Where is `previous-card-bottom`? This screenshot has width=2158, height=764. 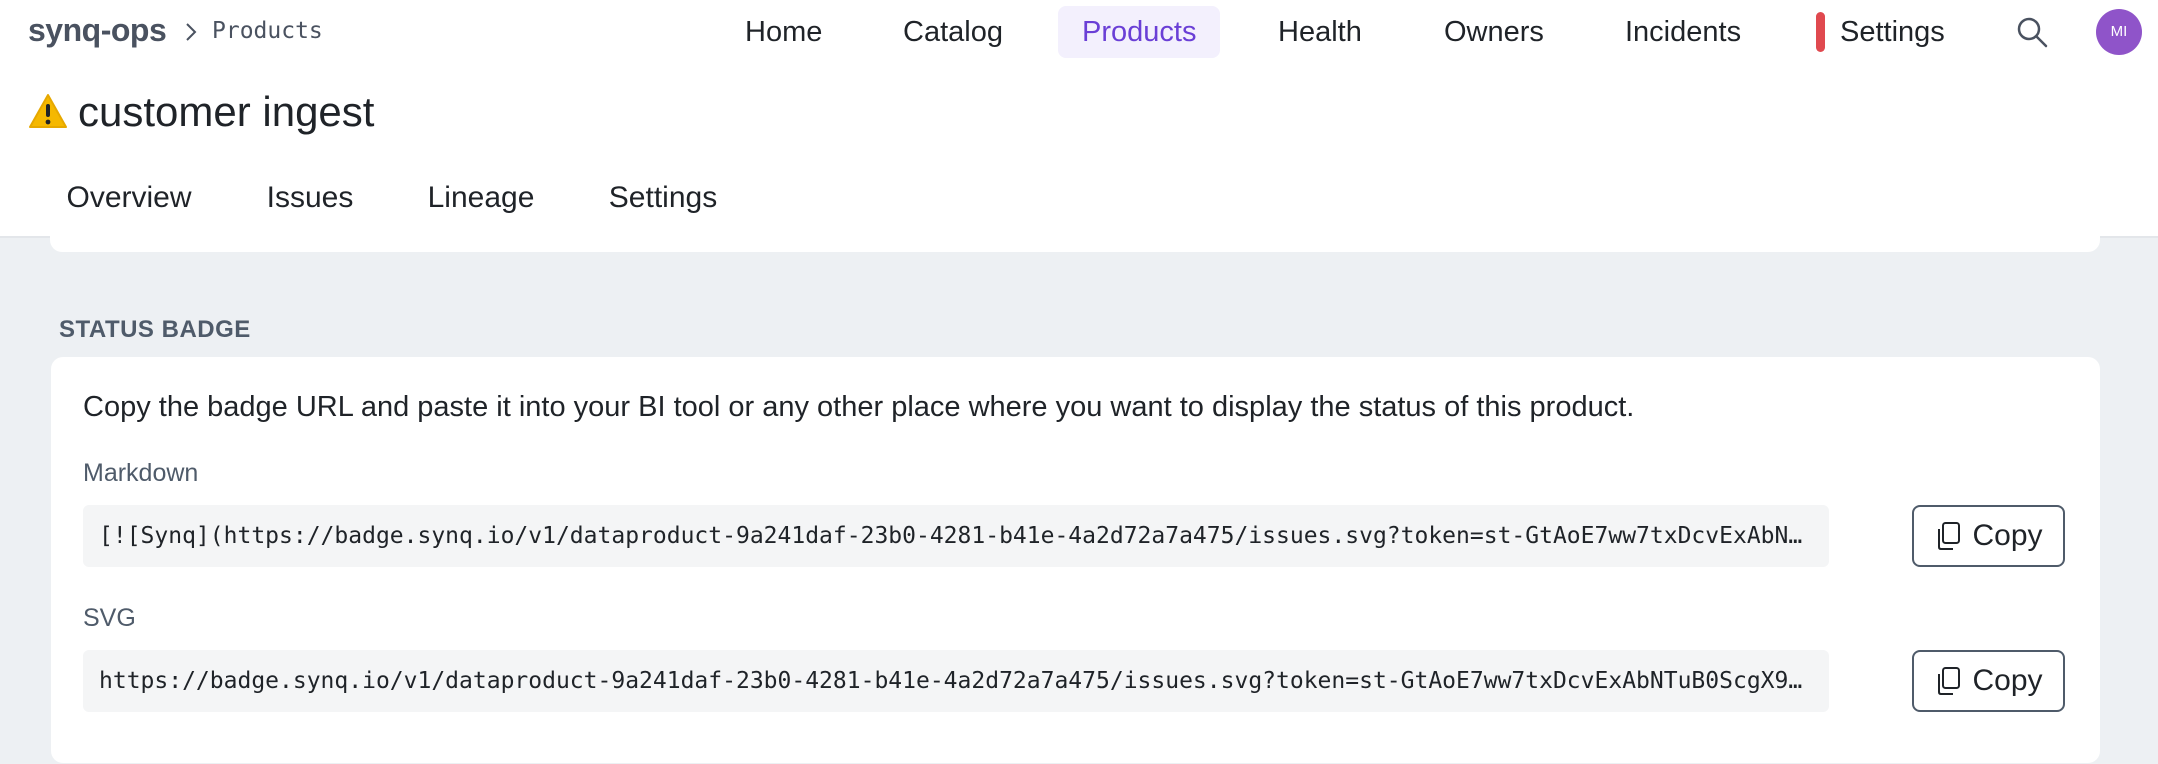
previous-card-bottom is located at coordinates (1075, 243).